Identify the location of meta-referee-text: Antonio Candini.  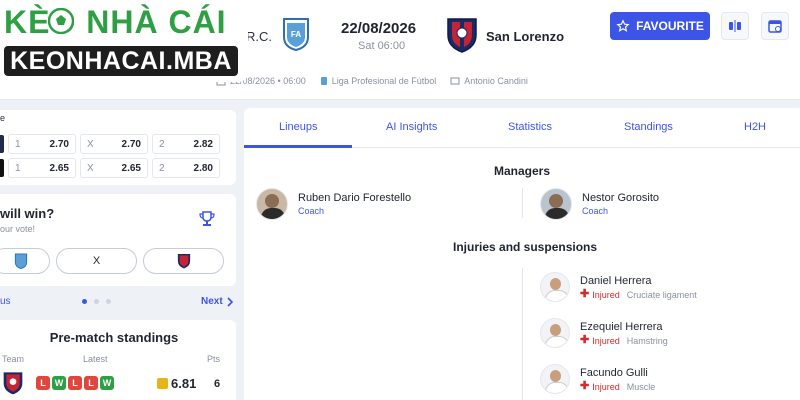
(496, 81).